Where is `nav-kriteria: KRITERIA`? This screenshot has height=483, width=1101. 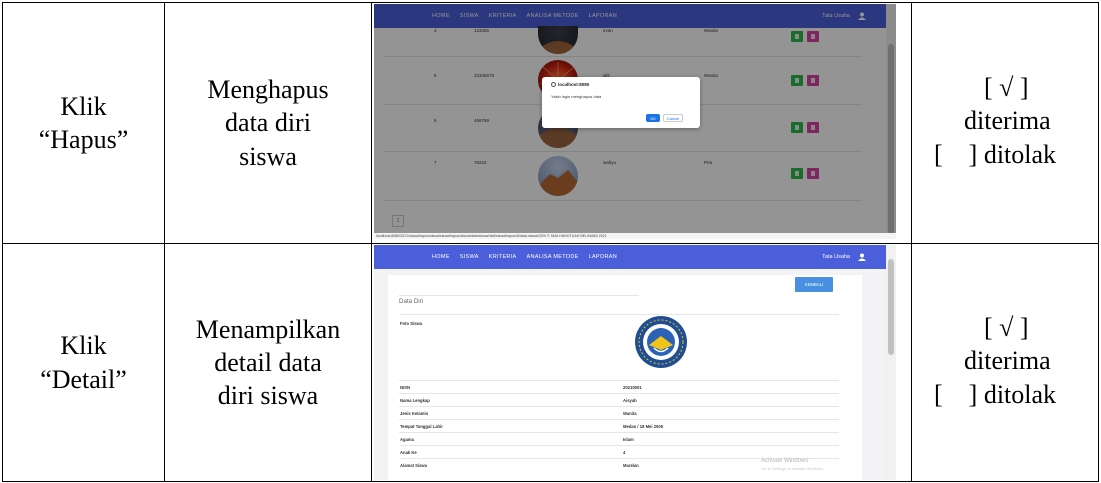 nav-kriteria: KRITERIA is located at coordinates (503, 257).